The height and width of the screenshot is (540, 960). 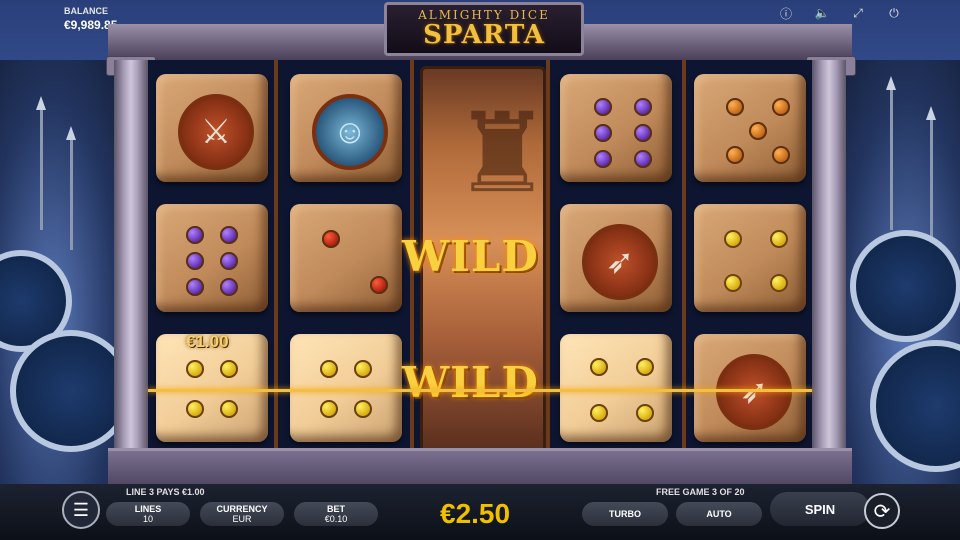 What do you see at coordinates (350, 132) in the screenshot?
I see `medusa-icon: ☺` at bounding box center [350, 132].